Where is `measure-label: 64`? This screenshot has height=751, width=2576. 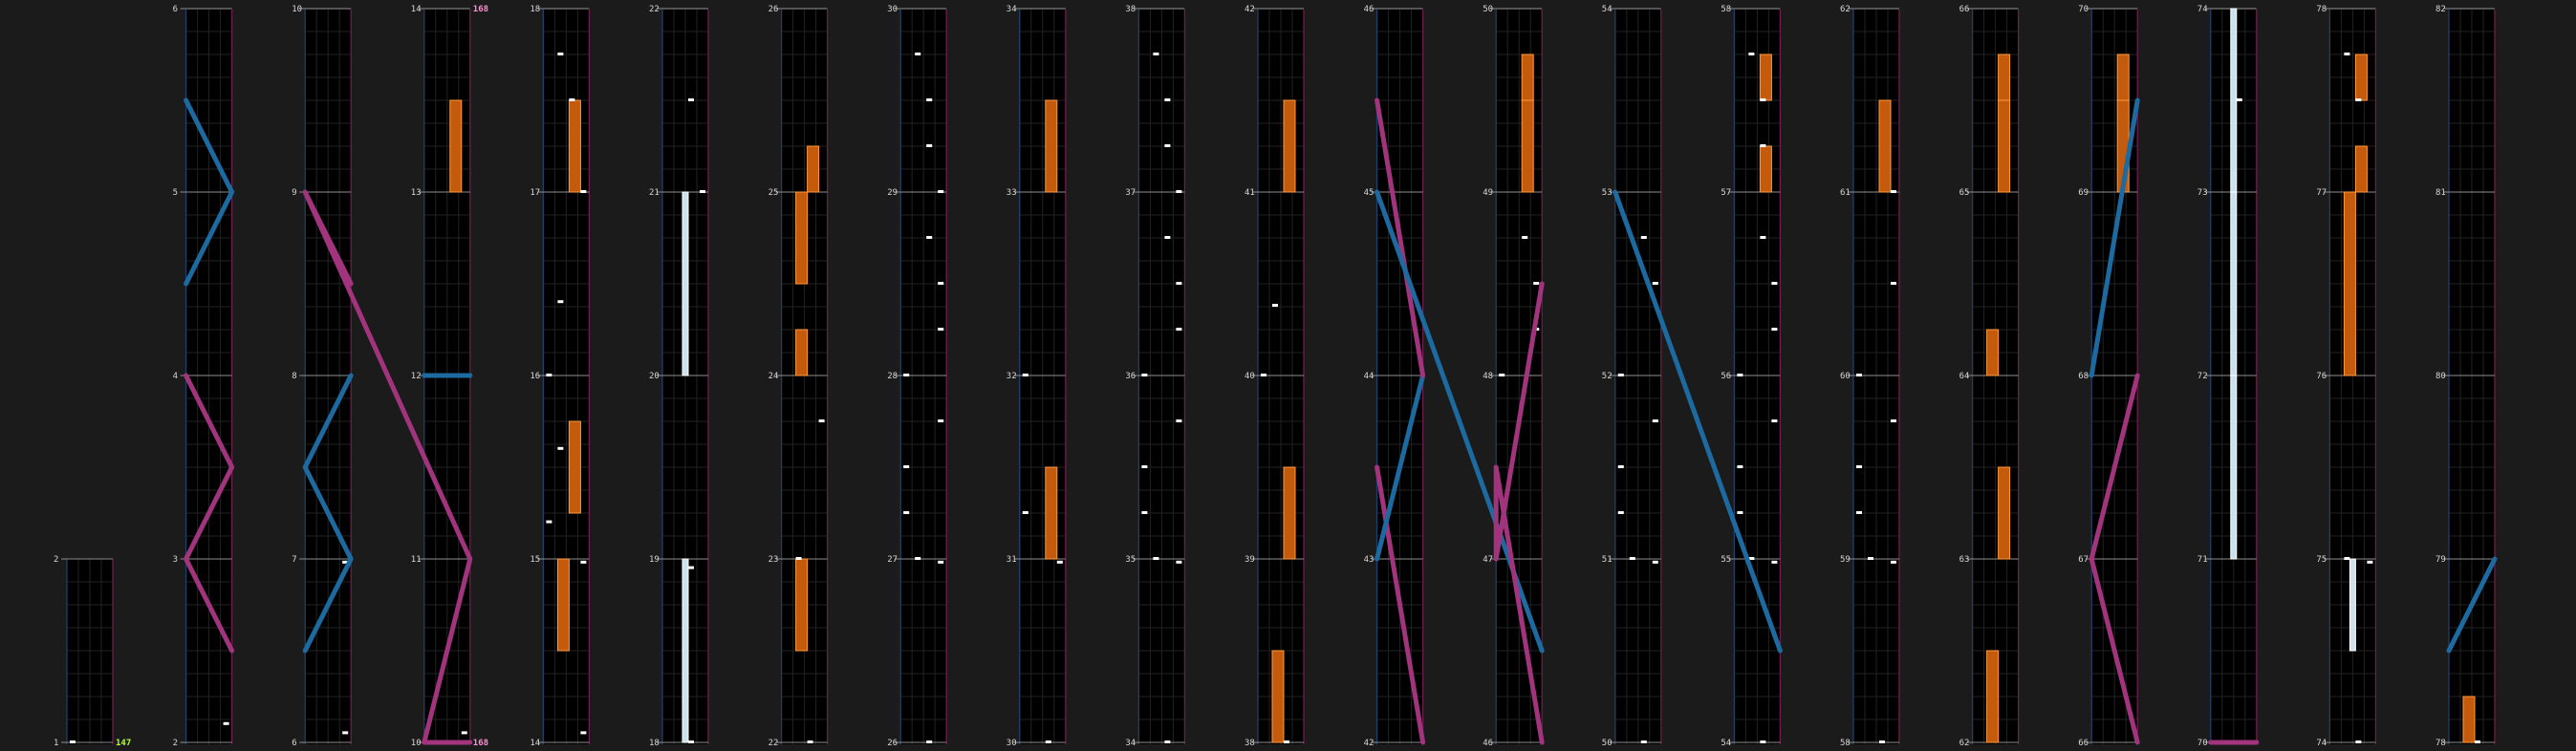
measure-label: 64 is located at coordinates (1965, 376).